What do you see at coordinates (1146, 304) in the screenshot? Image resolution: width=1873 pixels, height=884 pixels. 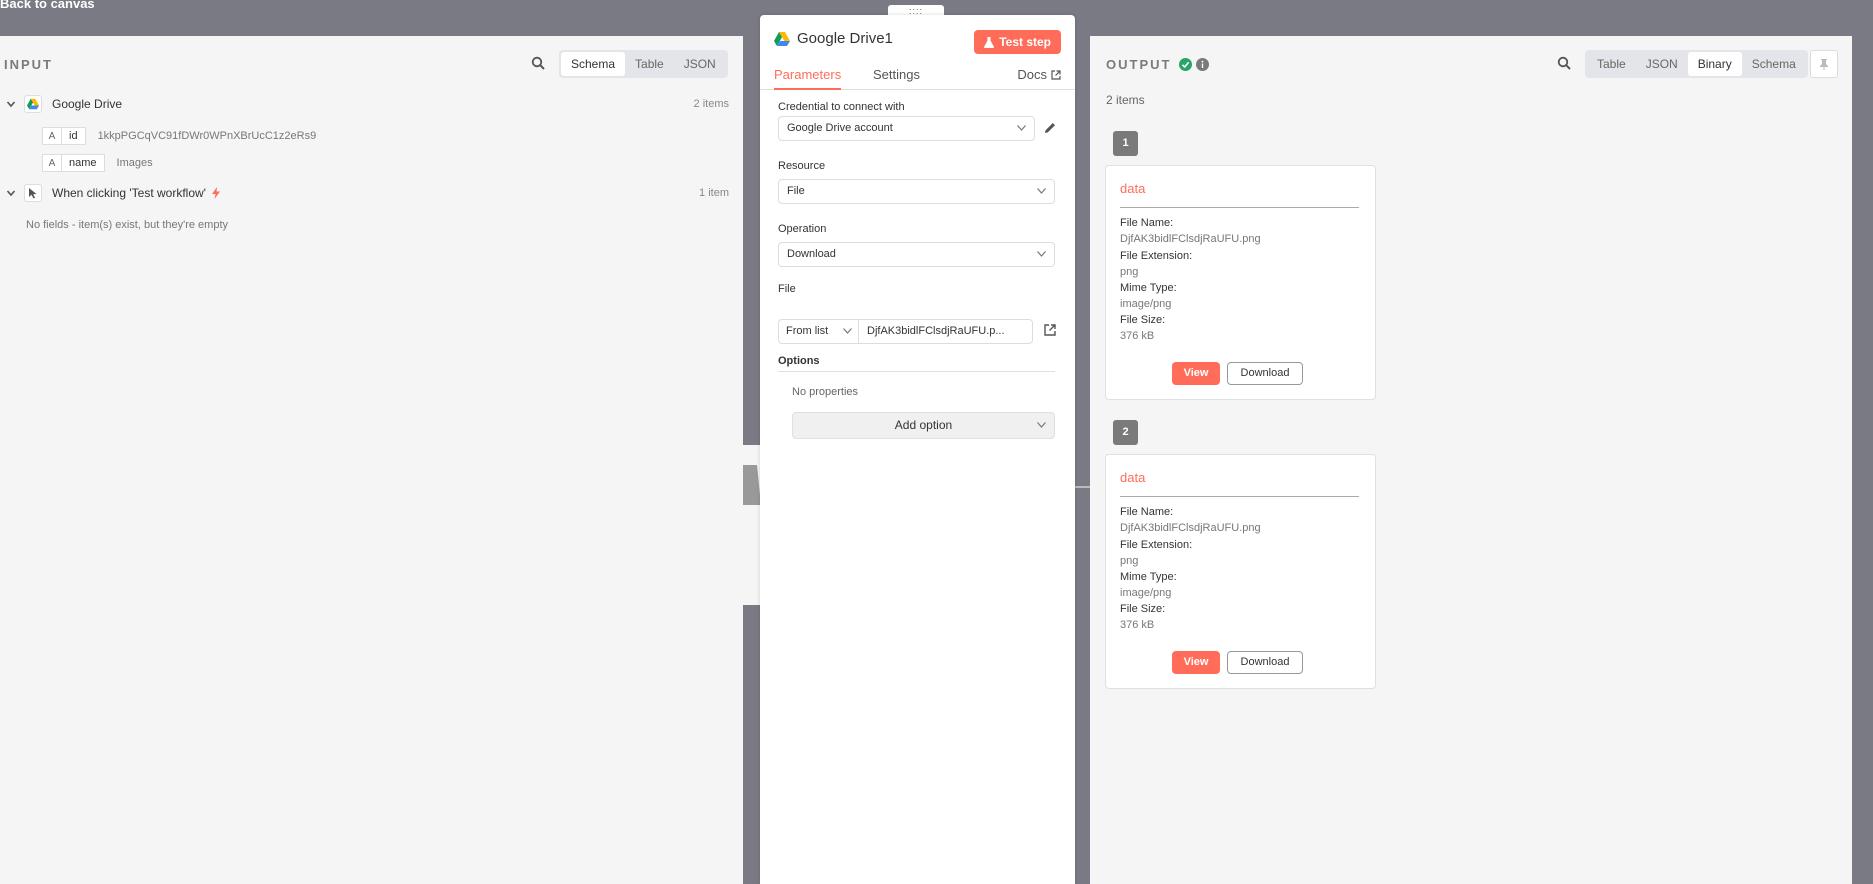 I see `mime-type-value: image/png` at bounding box center [1146, 304].